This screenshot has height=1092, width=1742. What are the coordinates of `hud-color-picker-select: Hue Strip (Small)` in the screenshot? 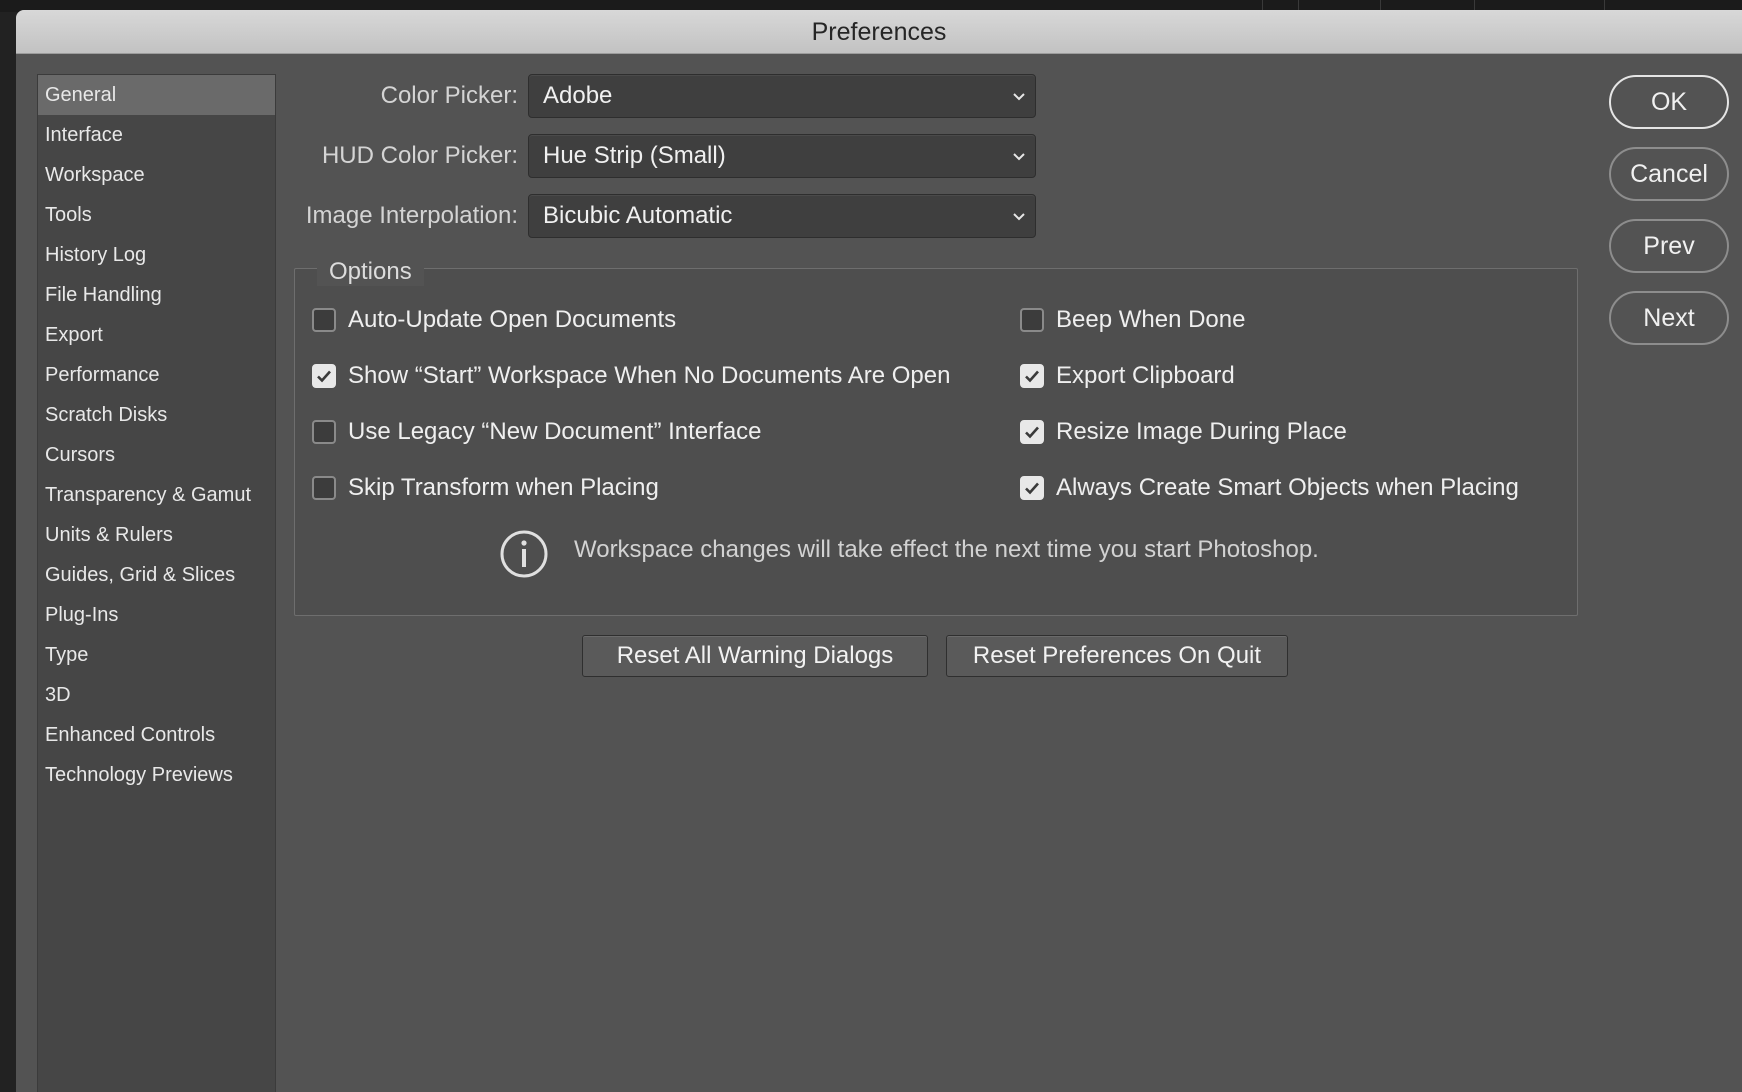 It's located at (782, 156).